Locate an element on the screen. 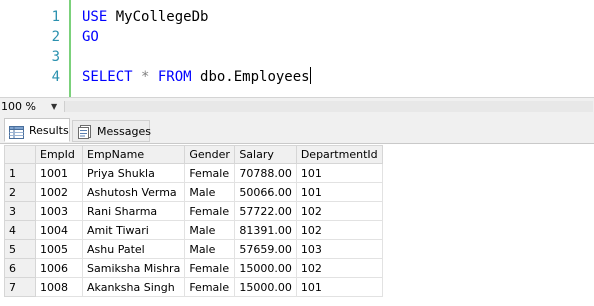 The width and height of the screenshot is (594, 306). cell-empname: Ashutosh Verma is located at coordinates (133, 192).